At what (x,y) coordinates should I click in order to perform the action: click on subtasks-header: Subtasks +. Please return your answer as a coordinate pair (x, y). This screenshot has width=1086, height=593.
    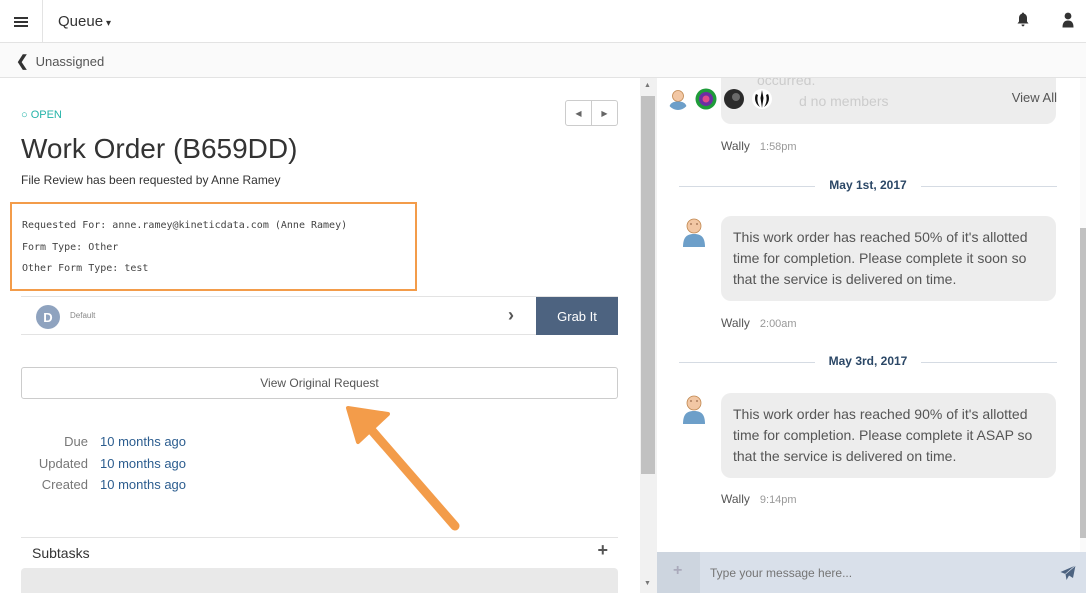
    Looking at the image, I should click on (319, 552).